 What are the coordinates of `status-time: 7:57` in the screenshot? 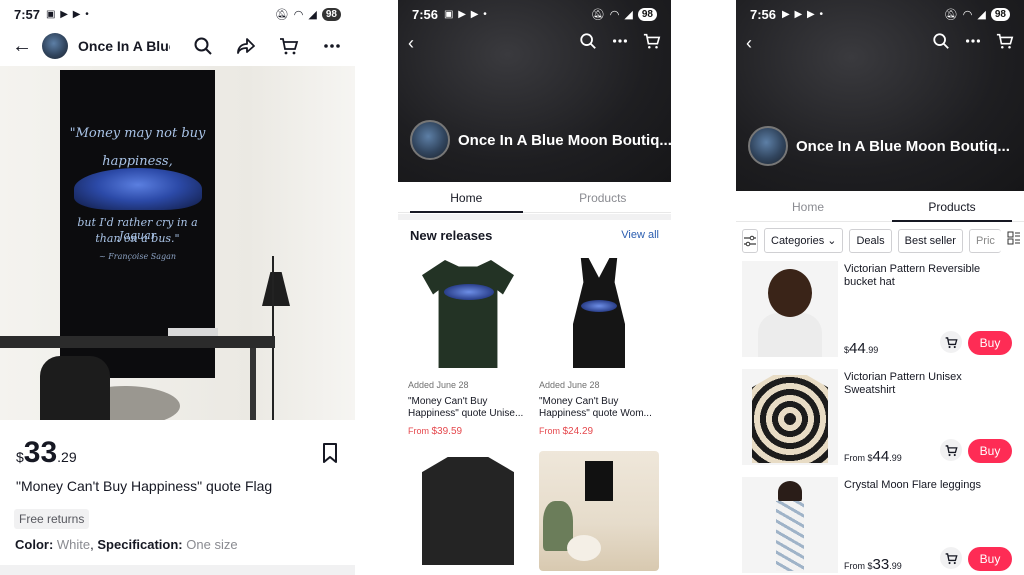 It's located at (27, 14).